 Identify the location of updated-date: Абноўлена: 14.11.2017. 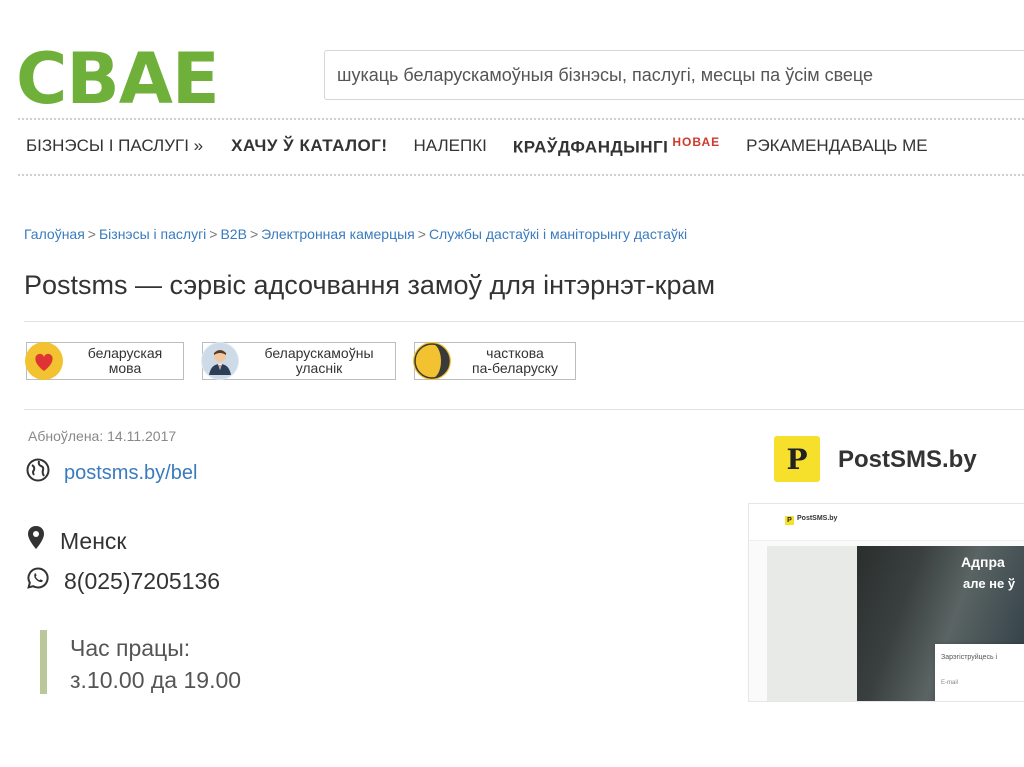
(102, 436).